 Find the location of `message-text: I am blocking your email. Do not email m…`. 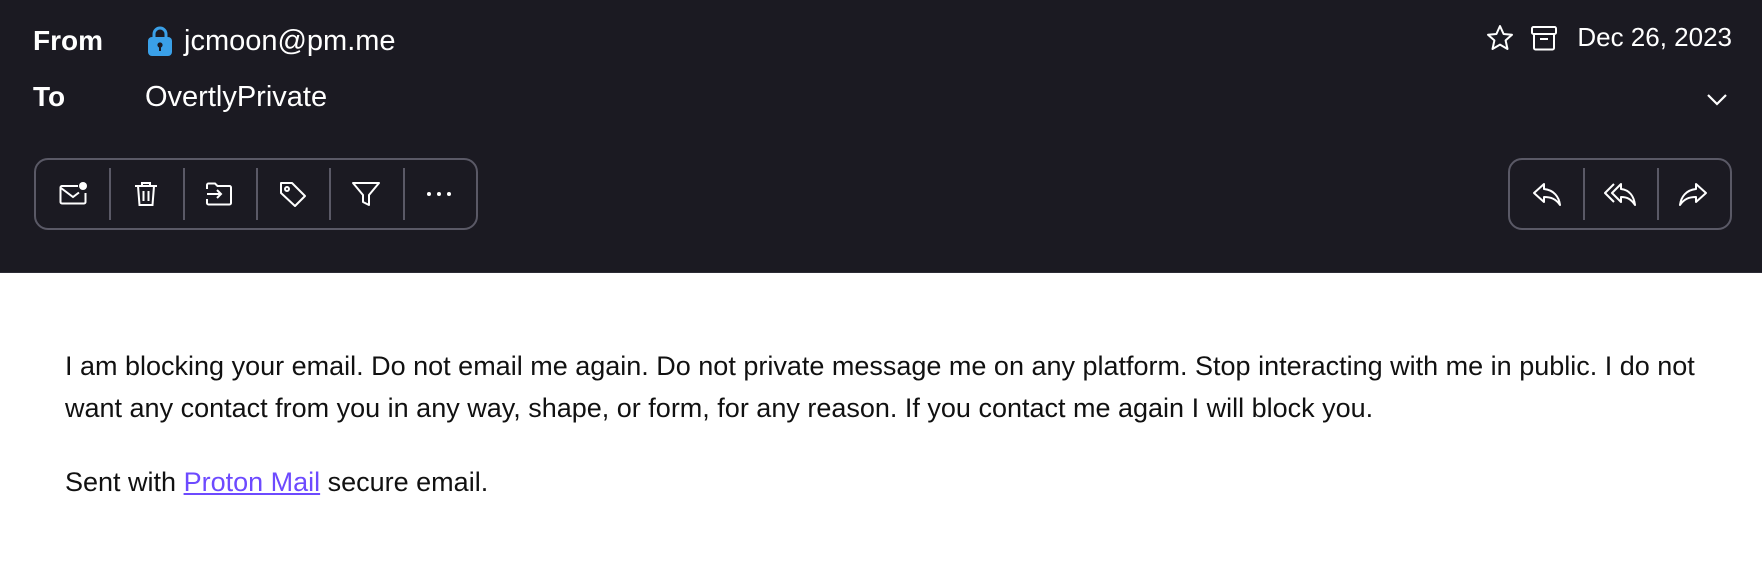

message-text: I am blocking your email. Do not email m… is located at coordinates (880, 387).